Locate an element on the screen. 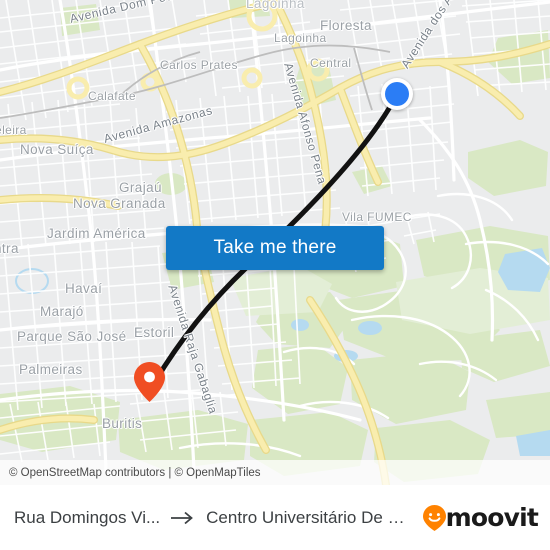 The image size is (550, 550). take-me-there-label: Take me there is located at coordinates (275, 247).